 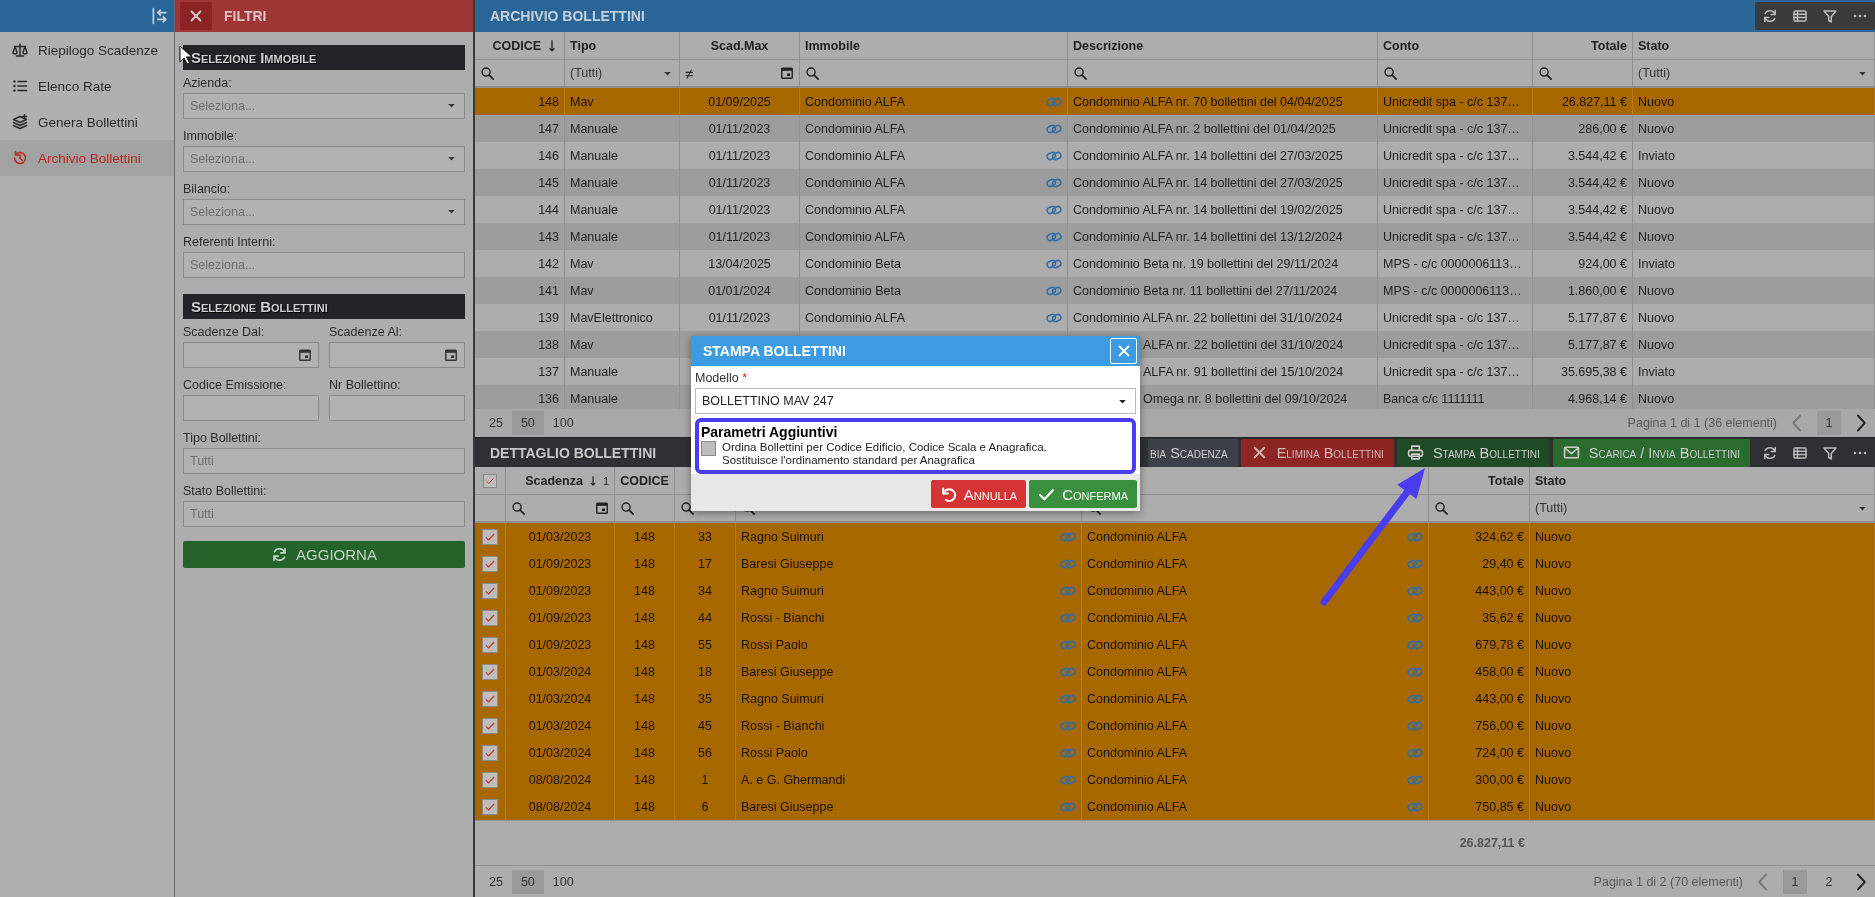 I want to click on refresh-button: AGGIORNA, so click(x=324, y=554).